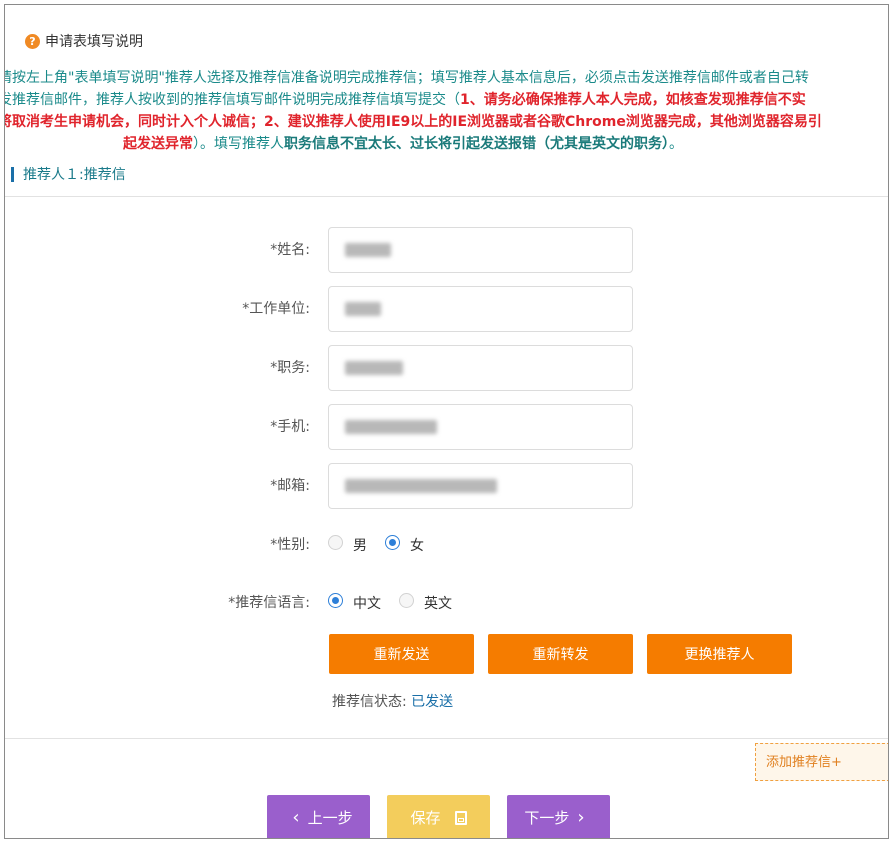 The height and width of the screenshot is (843, 895). Describe the element at coordinates (94, 42) in the screenshot. I see `form-help-label: 申请表填写说明` at that location.